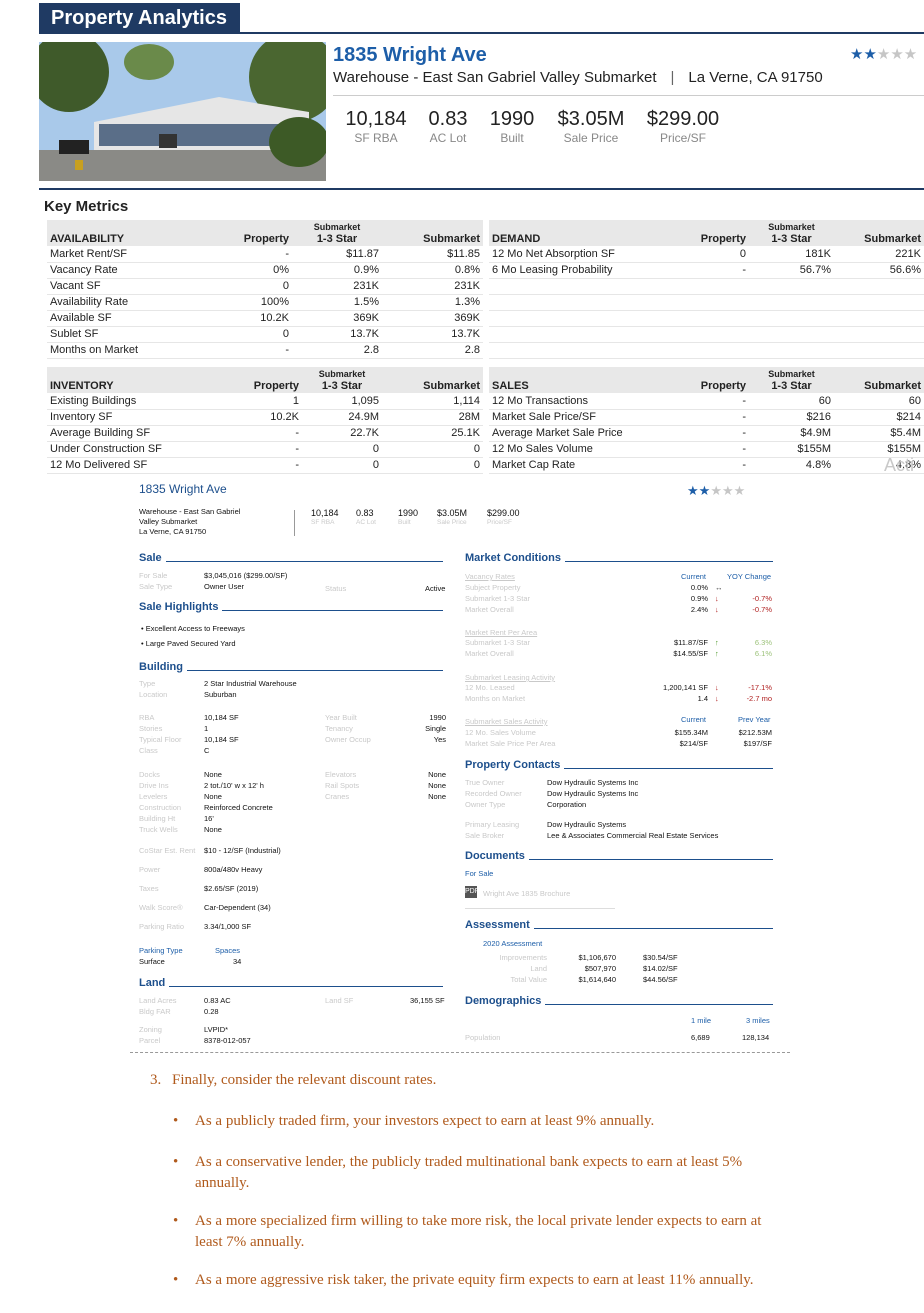 This screenshot has height=1313, width=924. Describe the element at coordinates (216, 1029) in the screenshot. I see `land-value: LVPID*` at that location.